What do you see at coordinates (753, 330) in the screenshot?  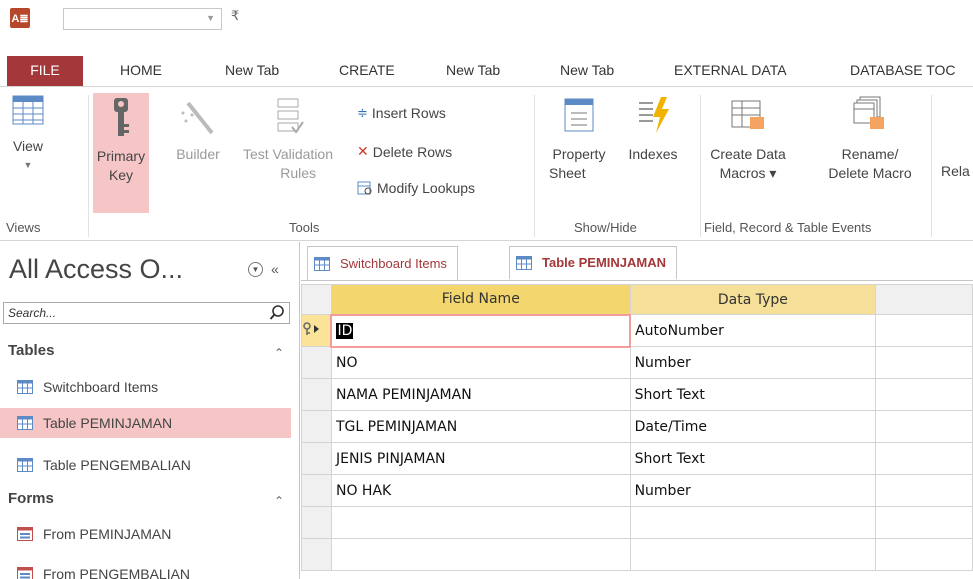 I see `data-type-cell: AutoNumber` at bounding box center [753, 330].